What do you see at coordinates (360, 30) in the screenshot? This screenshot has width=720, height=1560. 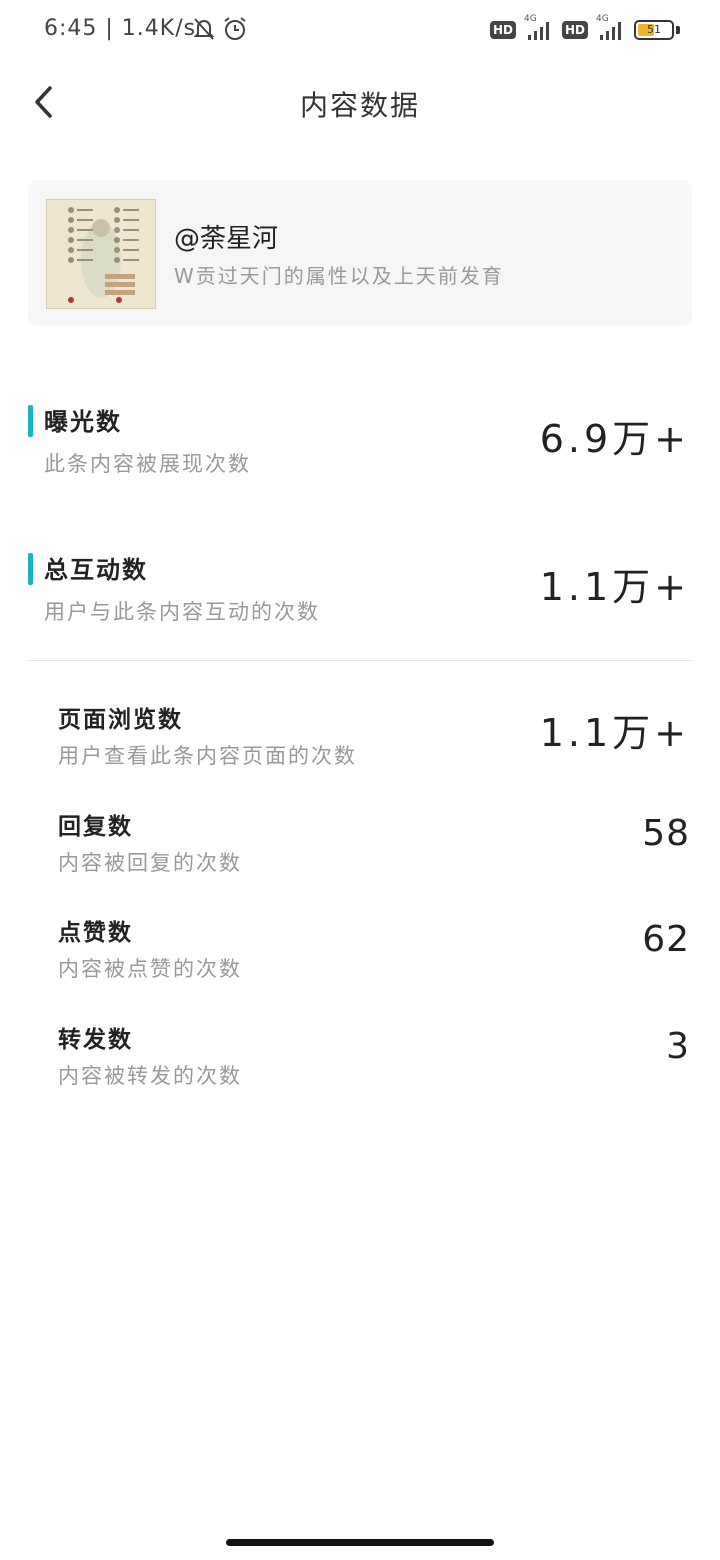 I see `status-bar: 6:45 | 1.4K/s HD 4G HD 4G 51` at bounding box center [360, 30].